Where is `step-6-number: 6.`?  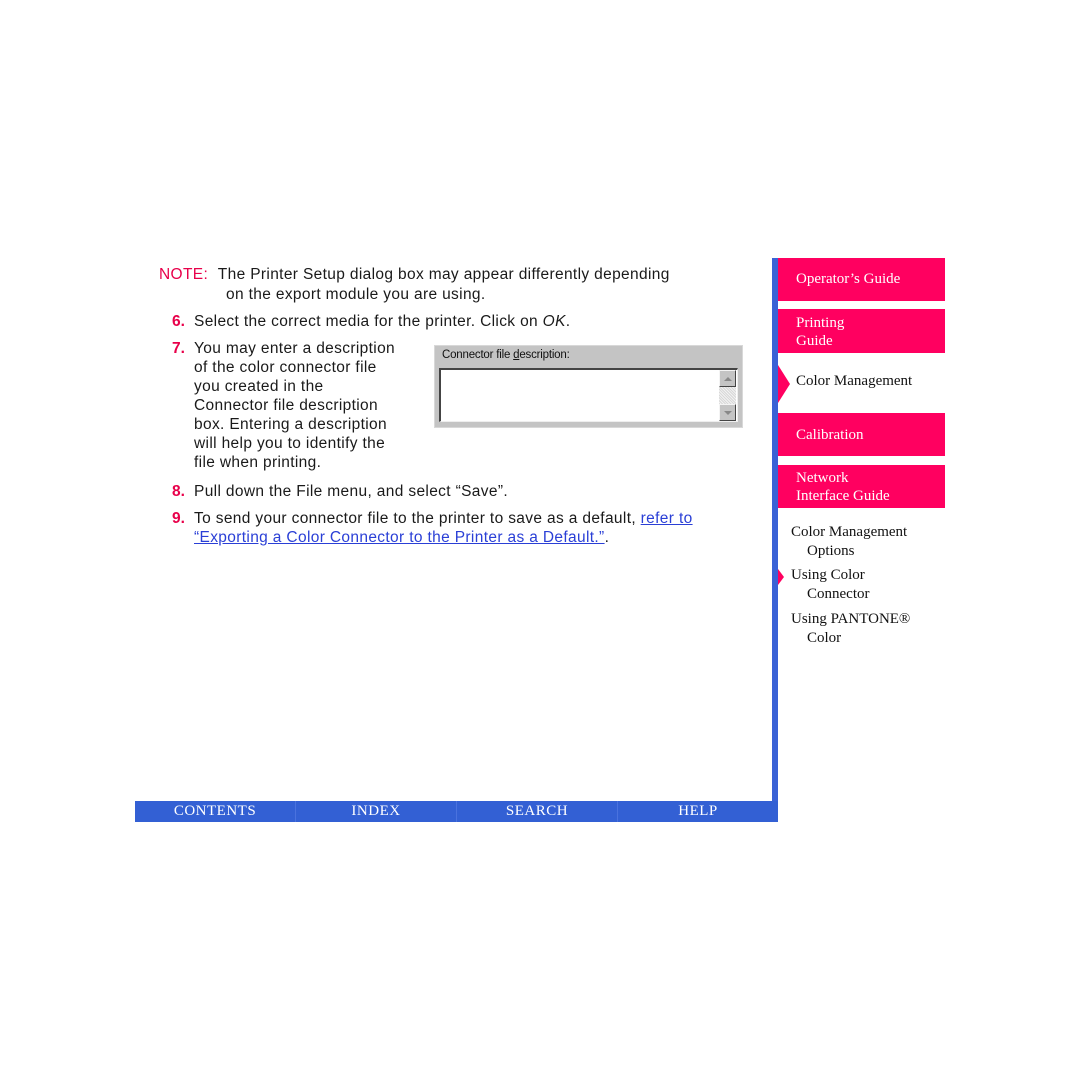
step-6-number: 6. is located at coordinates (178, 321).